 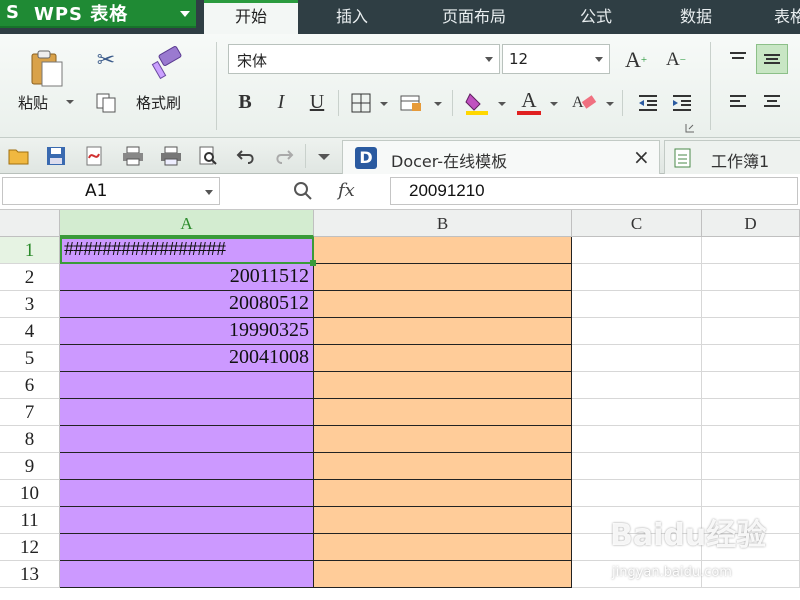 I want to click on row-header: 3, so click(x=30, y=304).